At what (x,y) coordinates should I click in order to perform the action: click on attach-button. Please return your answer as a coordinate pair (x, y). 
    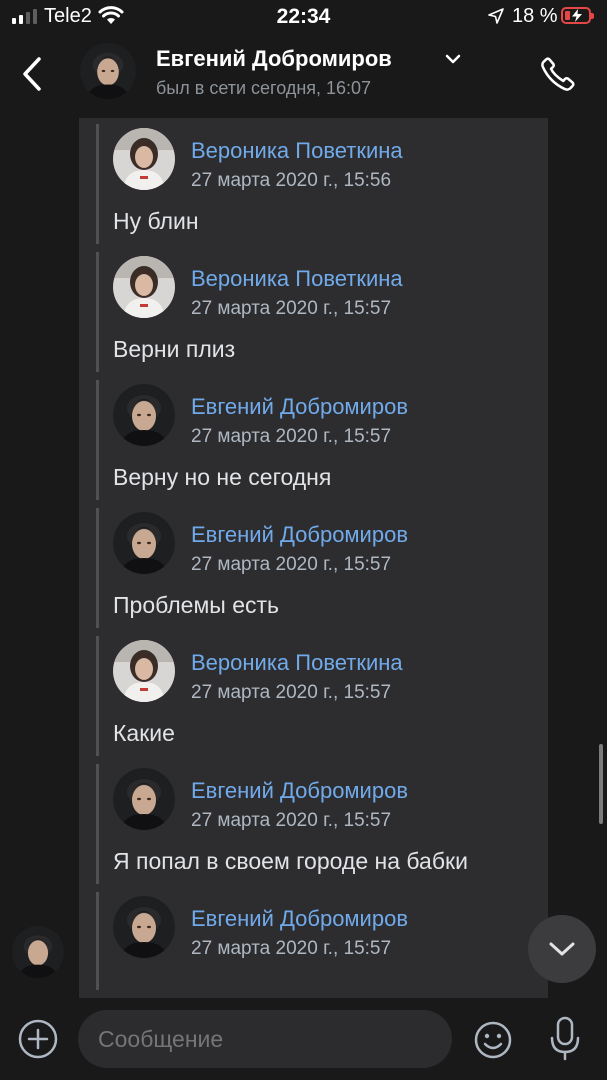
    Looking at the image, I should click on (38, 1039).